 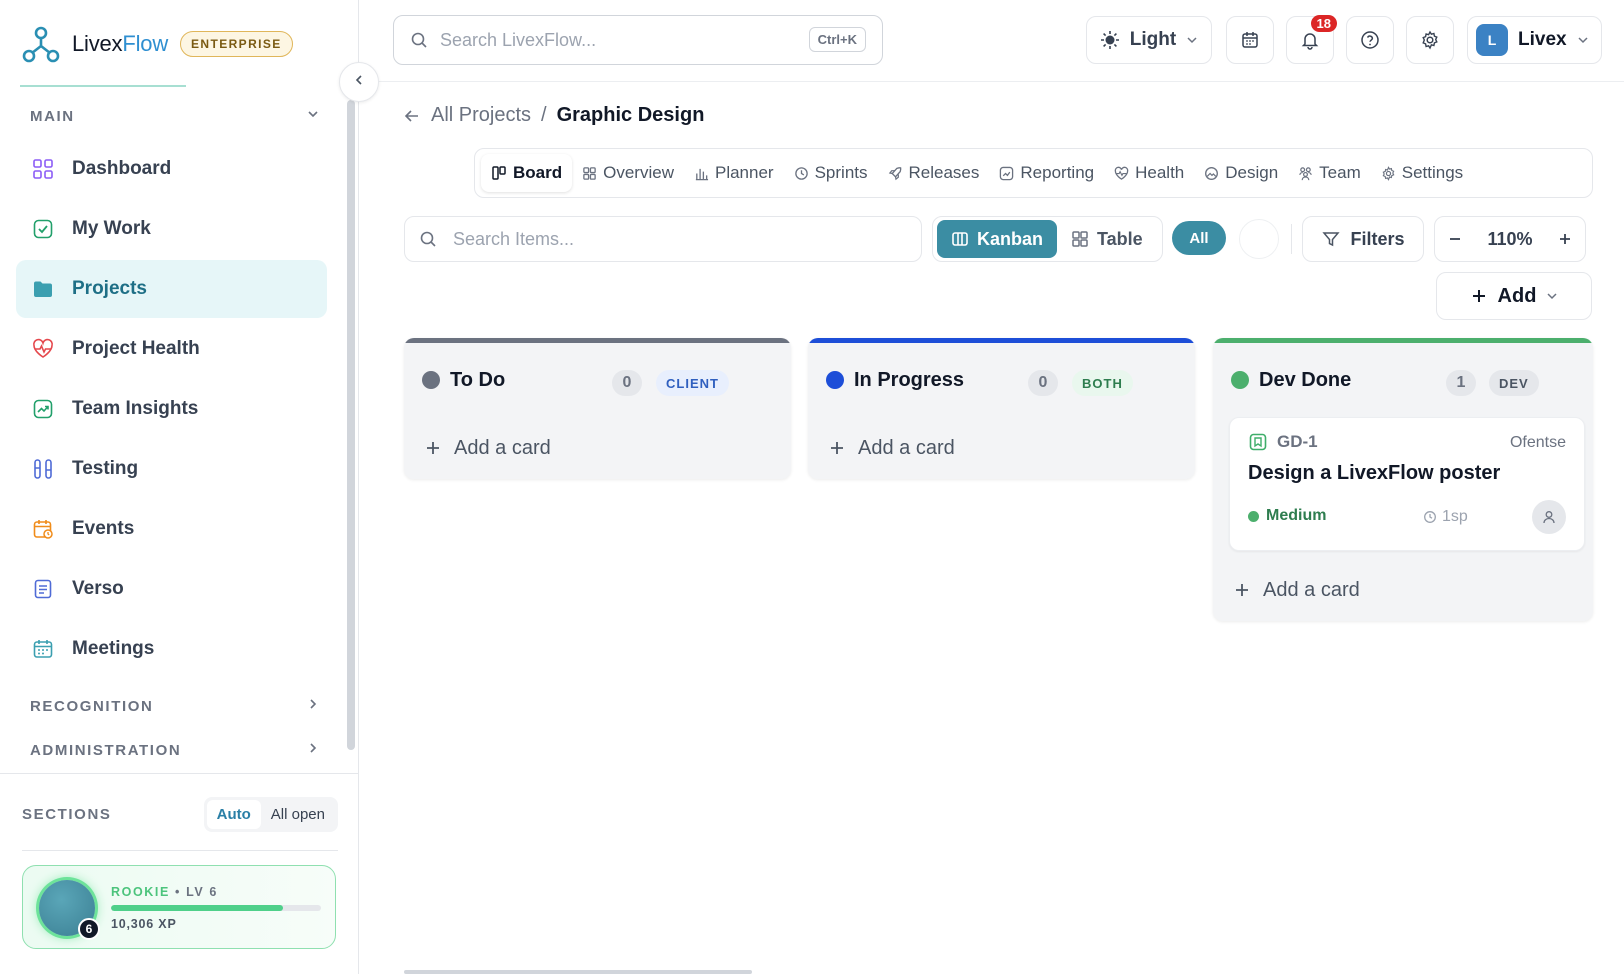 What do you see at coordinates (175, 116) in the screenshot?
I see `section-main-header: MAIN` at bounding box center [175, 116].